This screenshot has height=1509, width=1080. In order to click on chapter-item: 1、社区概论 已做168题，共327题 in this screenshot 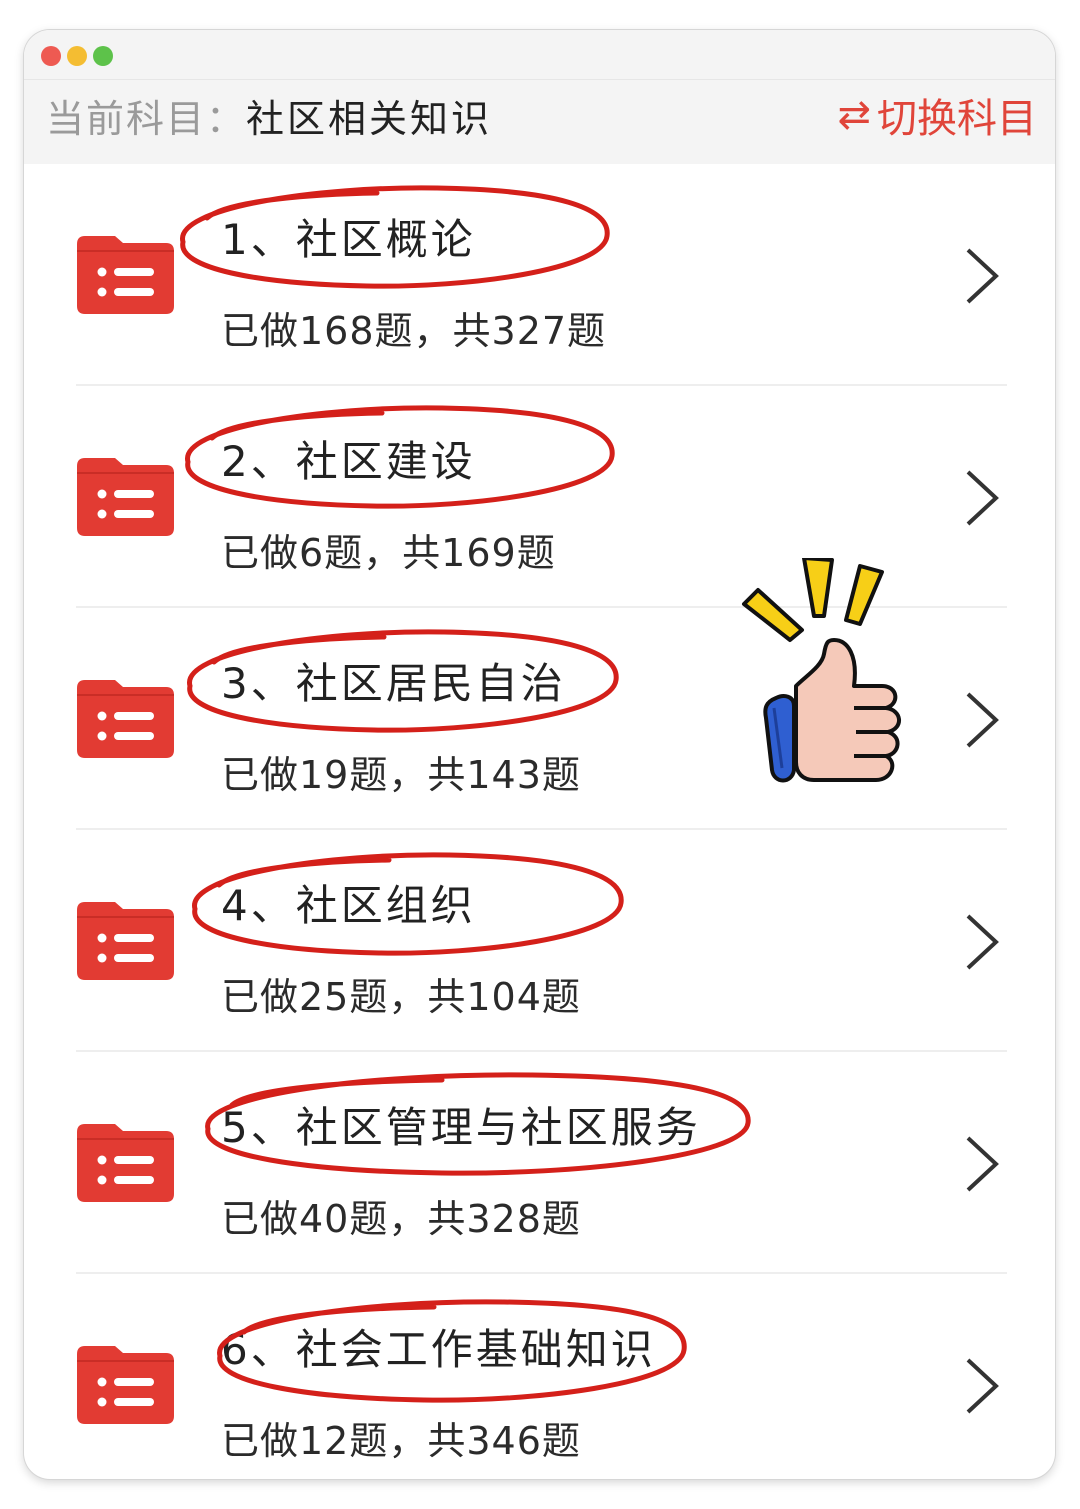, I will do `click(539, 275)`.